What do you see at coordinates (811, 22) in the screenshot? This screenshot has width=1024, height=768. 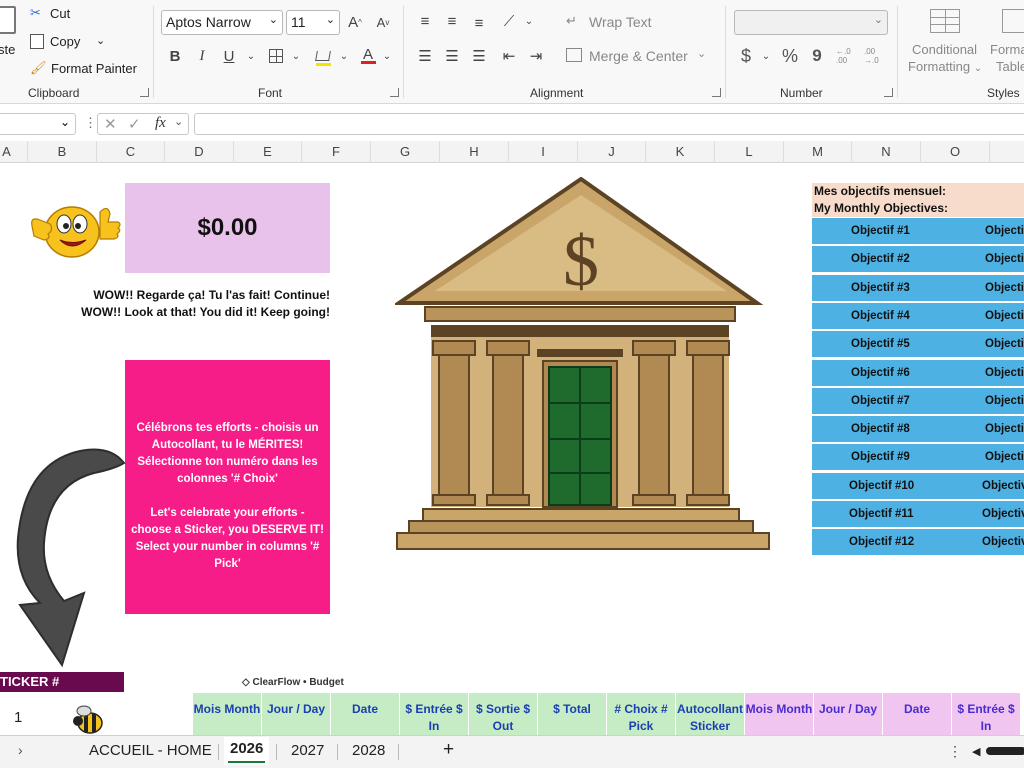 I see `number-format-select: ⌄` at bounding box center [811, 22].